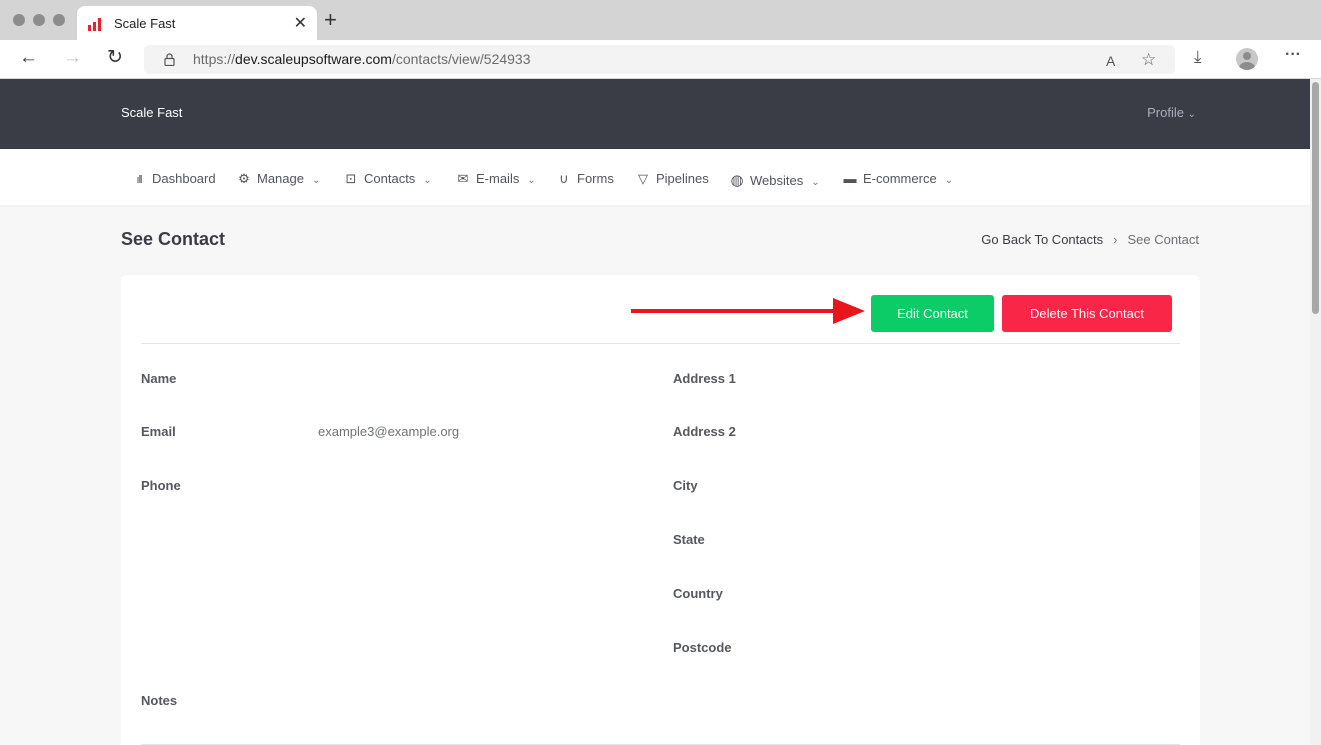 This screenshot has height=745, width=1321. What do you see at coordinates (737, 180) in the screenshot?
I see `globe-icon: ◍` at bounding box center [737, 180].